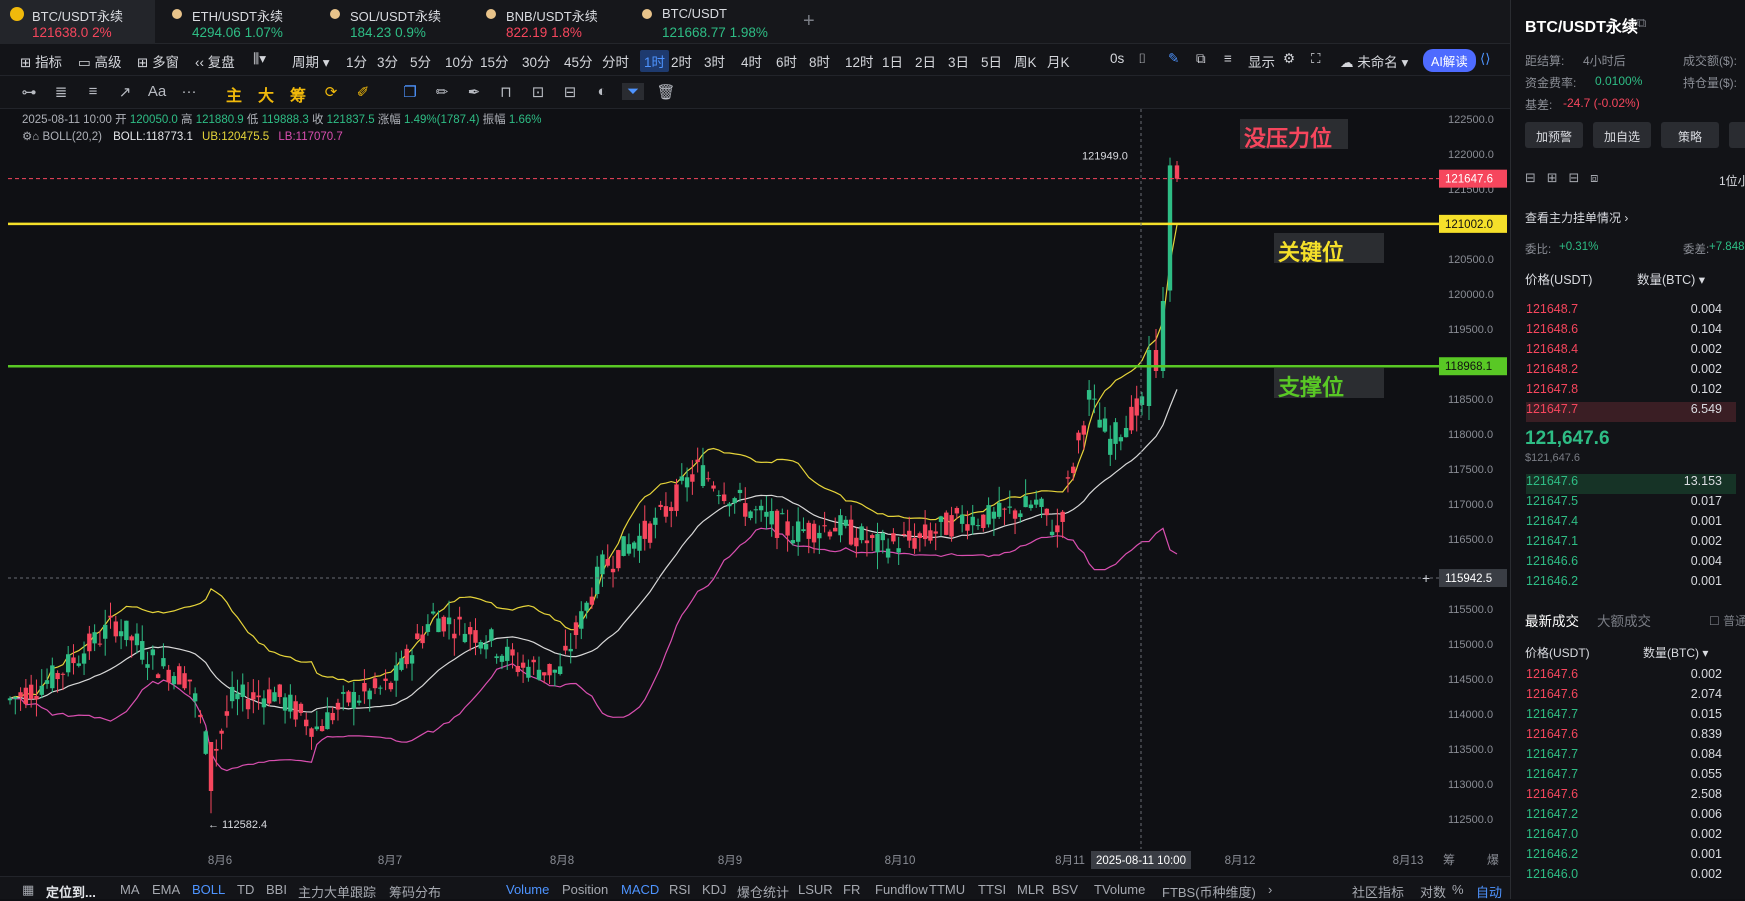 This screenshot has width=1745, height=901. What do you see at coordinates (395, 22) in the screenshot?
I see `tab-sol-perp: SOL/USDT永续 184.23 0.9%` at bounding box center [395, 22].